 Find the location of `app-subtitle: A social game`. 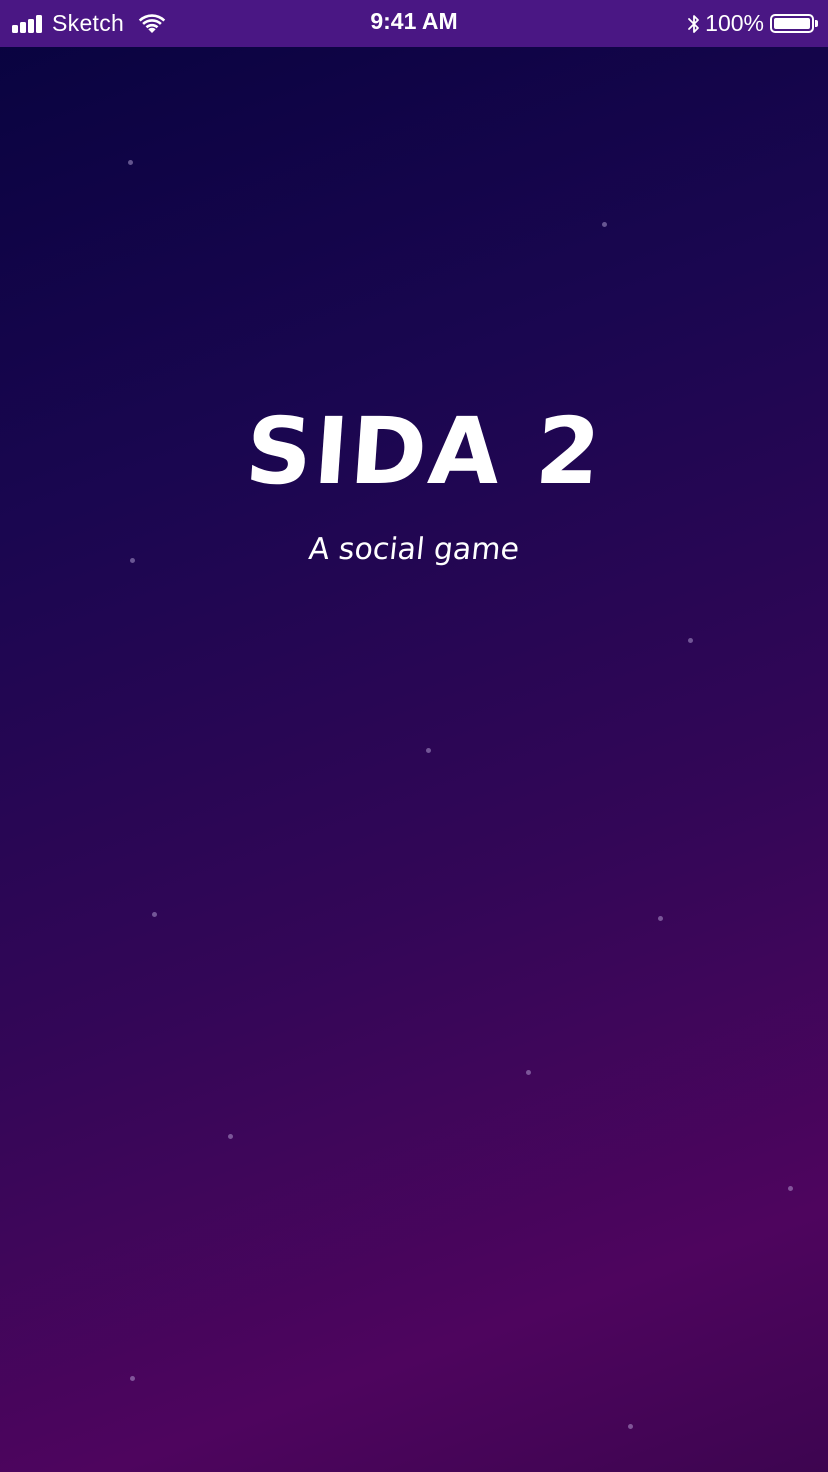

app-subtitle: A social game is located at coordinates (414, 549).